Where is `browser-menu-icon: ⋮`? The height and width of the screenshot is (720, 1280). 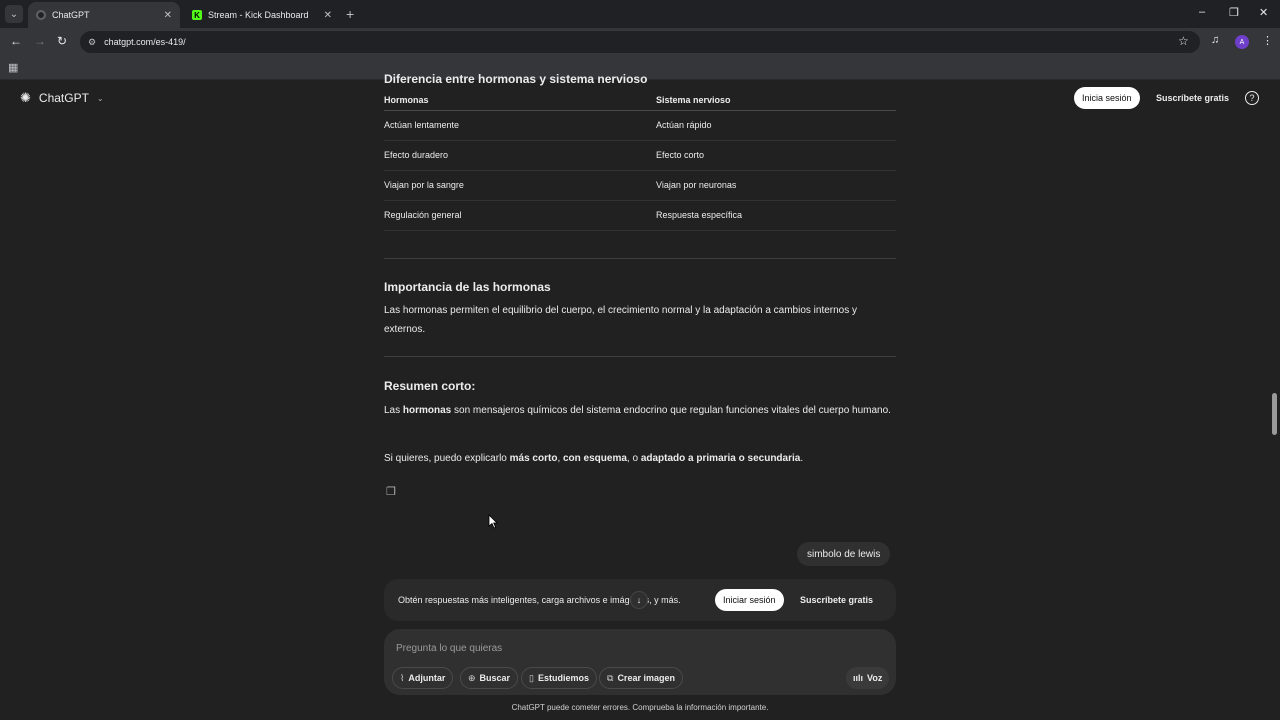
browser-menu-icon: ⋮ is located at coordinates (1267, 40).